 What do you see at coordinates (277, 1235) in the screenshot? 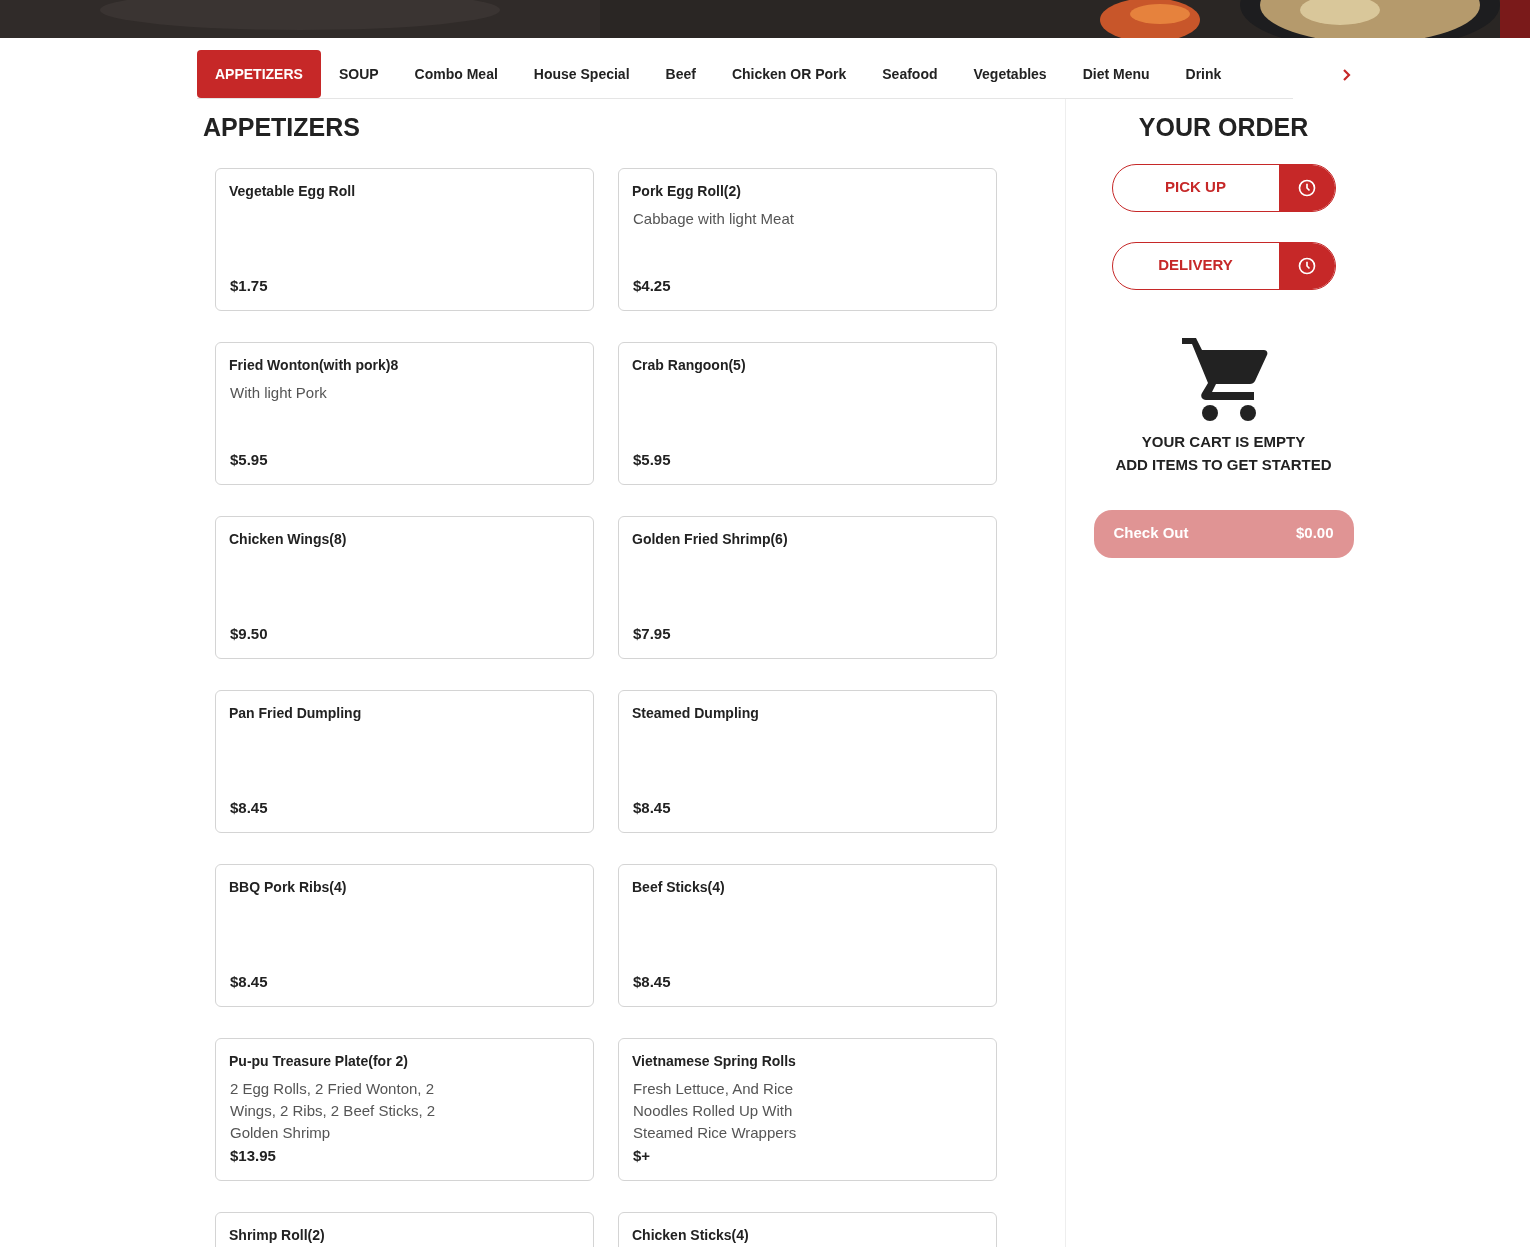
I see `item-name: Shrimp Roll(2)` at bounding box center [277, 1235].